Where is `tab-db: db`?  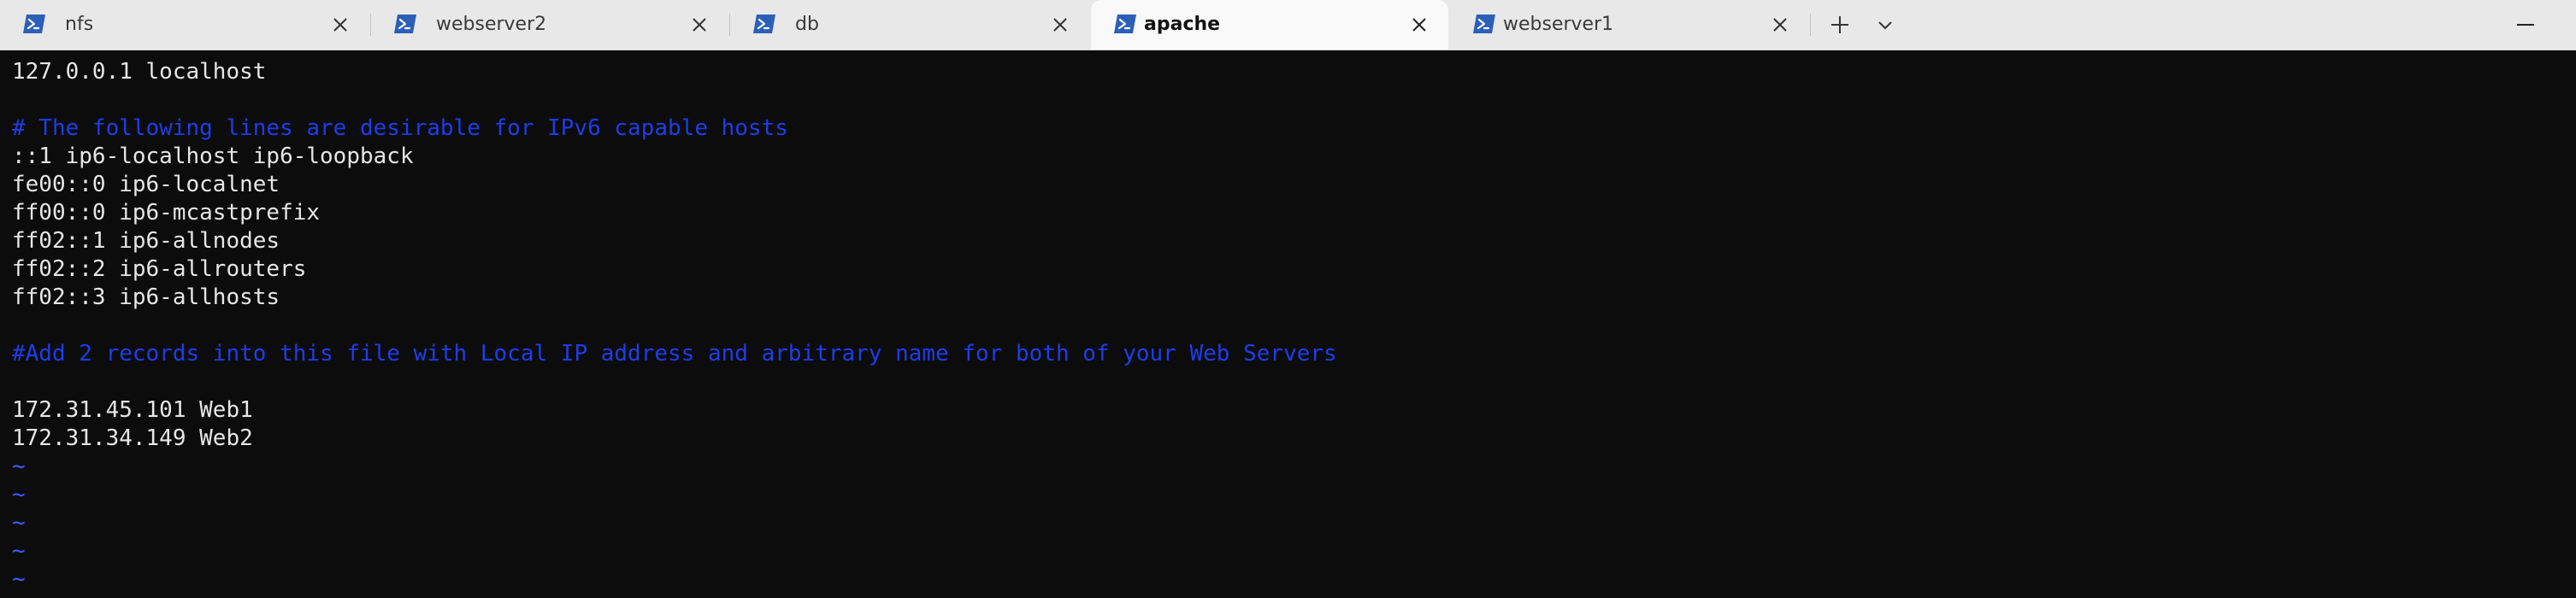
tab-db: db is located at coordinates (910, 25).